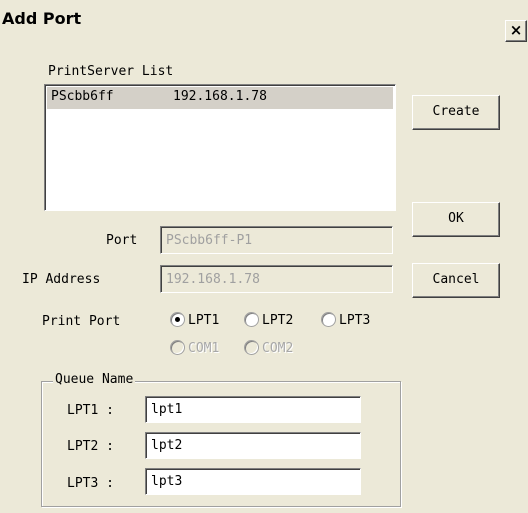 Image resolution: width=528 pixels, height=513 pixels. What do you see at coordinates (82, 96) in the screenshot?
I see `list-item-name: PScbb6ff` at bounding box center [82, 96].